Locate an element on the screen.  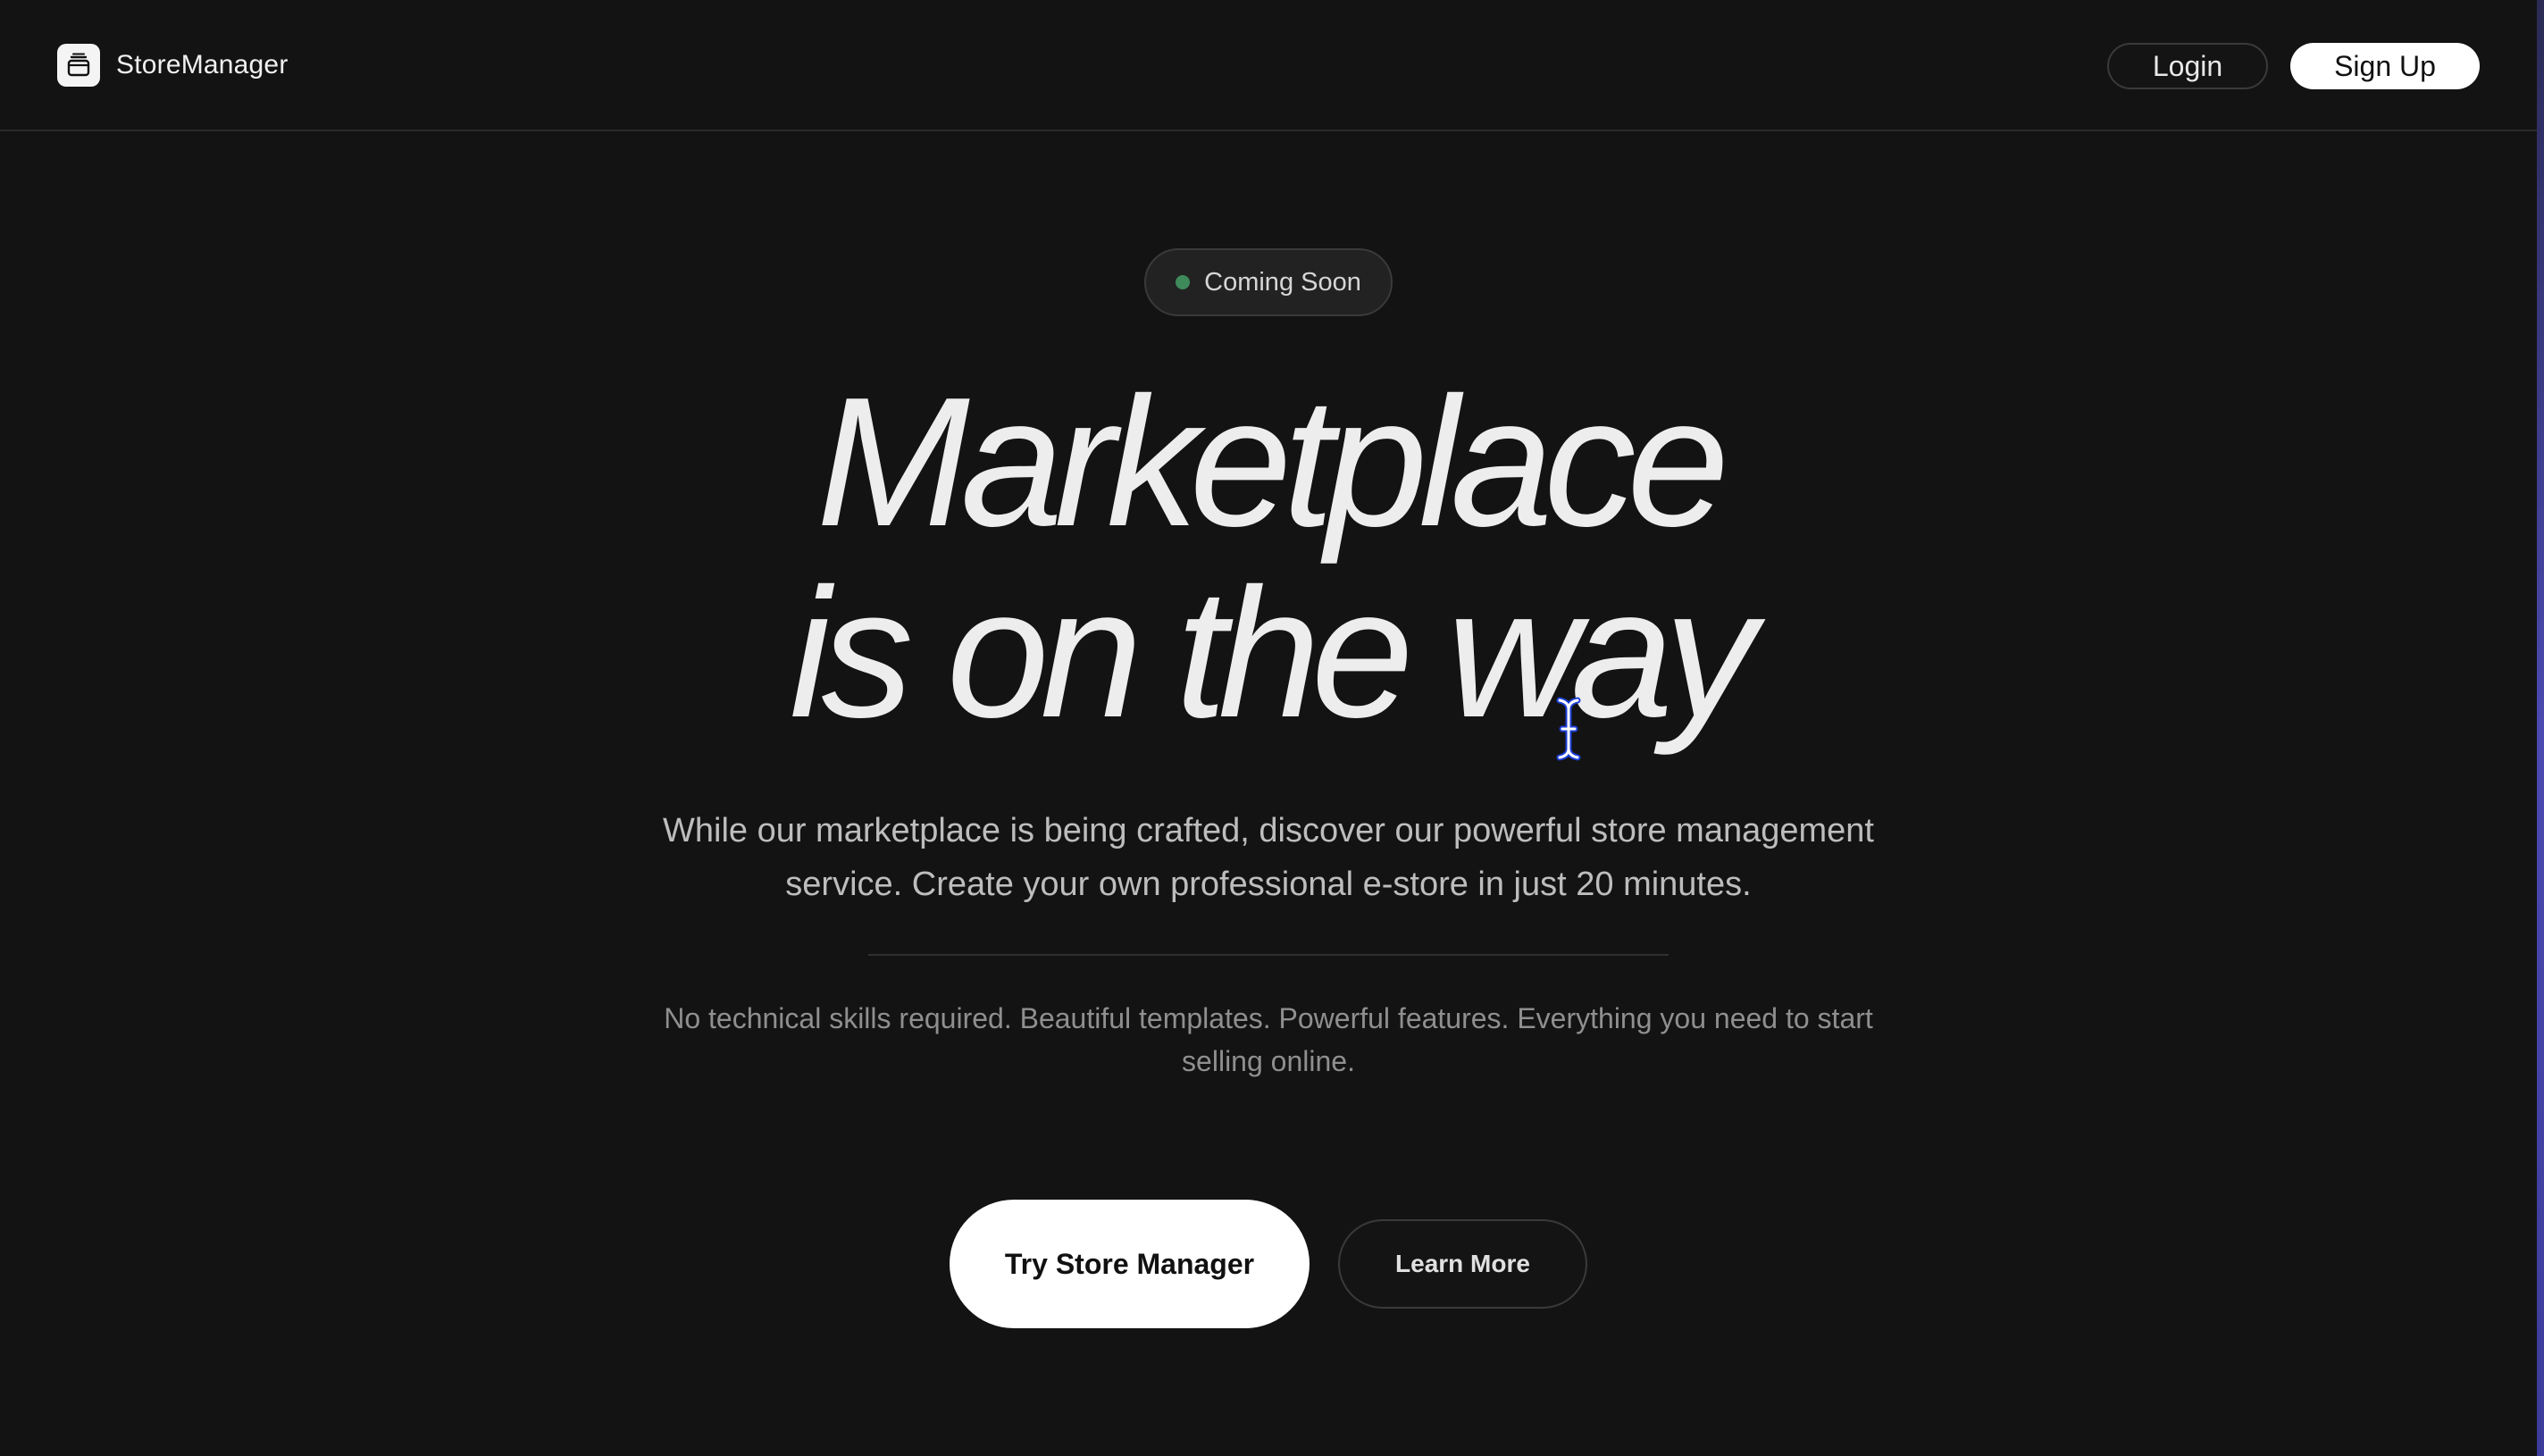
status-badge: Coming Soon is located at coordinates (1268, 282).